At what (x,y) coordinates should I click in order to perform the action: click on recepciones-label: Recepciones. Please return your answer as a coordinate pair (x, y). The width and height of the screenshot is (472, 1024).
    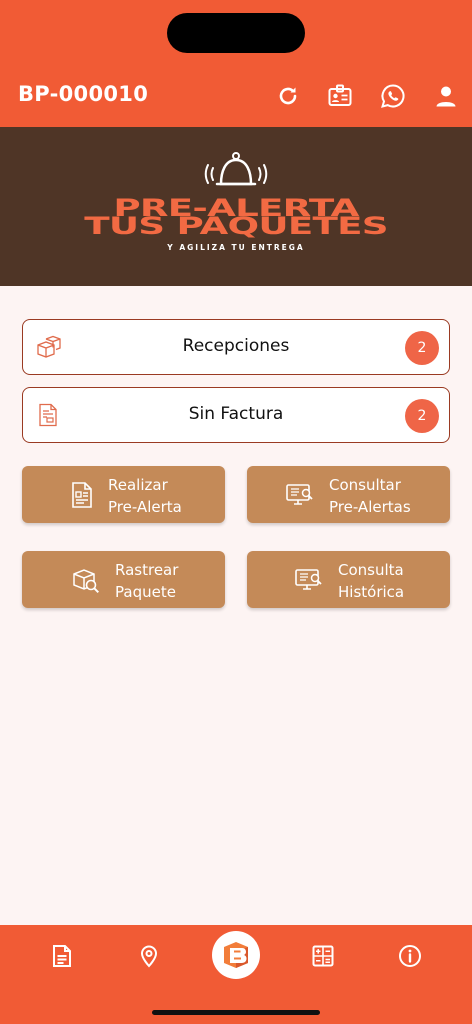
    Looking at the image, I should click on (236, 346).